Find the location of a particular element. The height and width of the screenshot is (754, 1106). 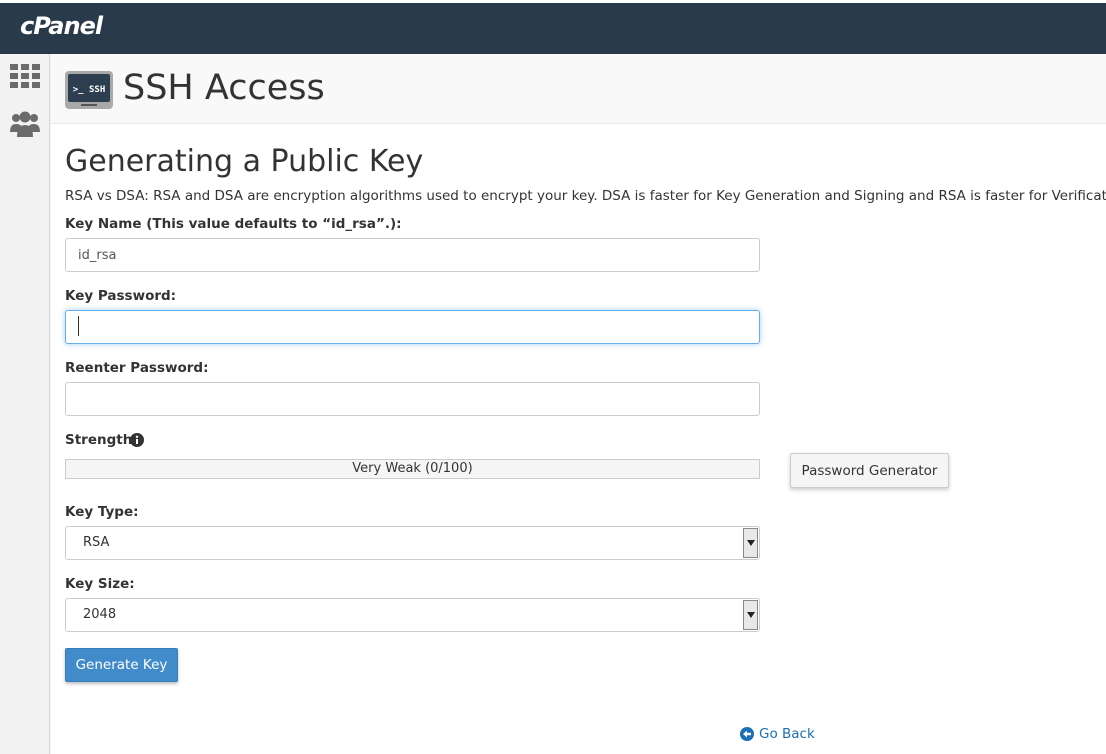

users-icon is located at coordinates (25, 124).